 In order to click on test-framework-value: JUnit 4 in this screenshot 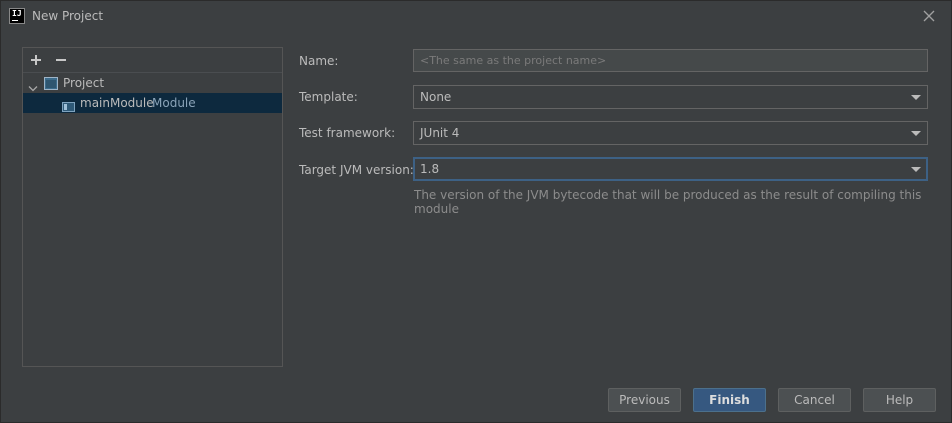, I will do `click(440, 133)`.